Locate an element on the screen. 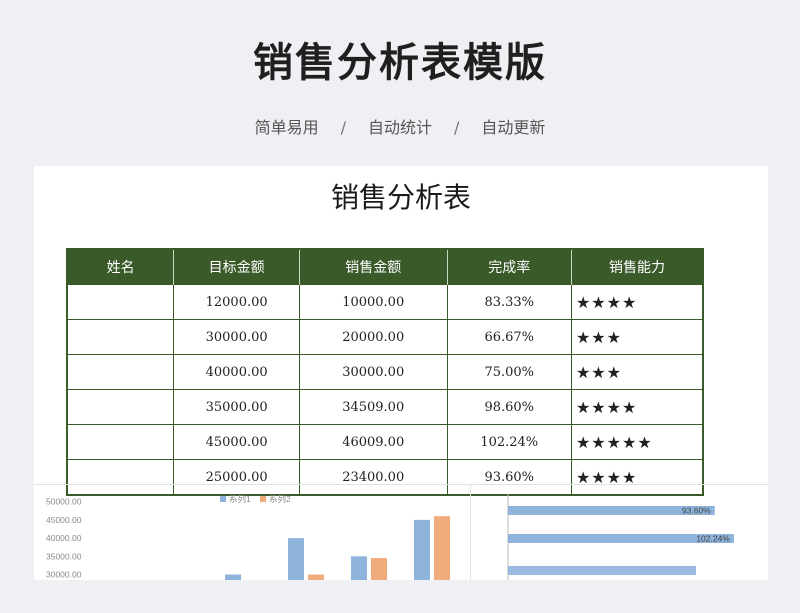 The height and width of the screenshot is (613, 800). cell-rate: 66.67% is located at coordinates (509, 337).